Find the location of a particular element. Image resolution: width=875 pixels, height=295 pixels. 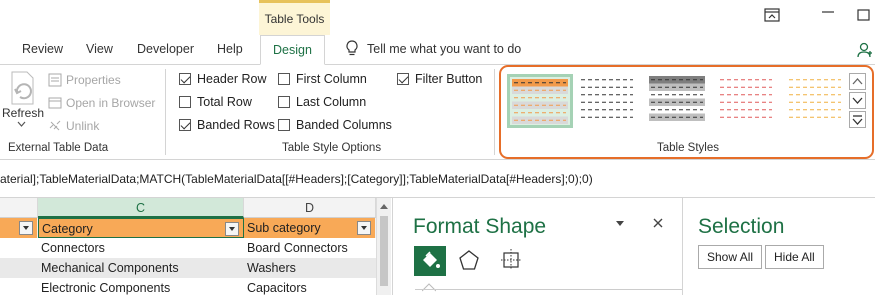

table-cell: Connectors is located at coordinates (141, 248).